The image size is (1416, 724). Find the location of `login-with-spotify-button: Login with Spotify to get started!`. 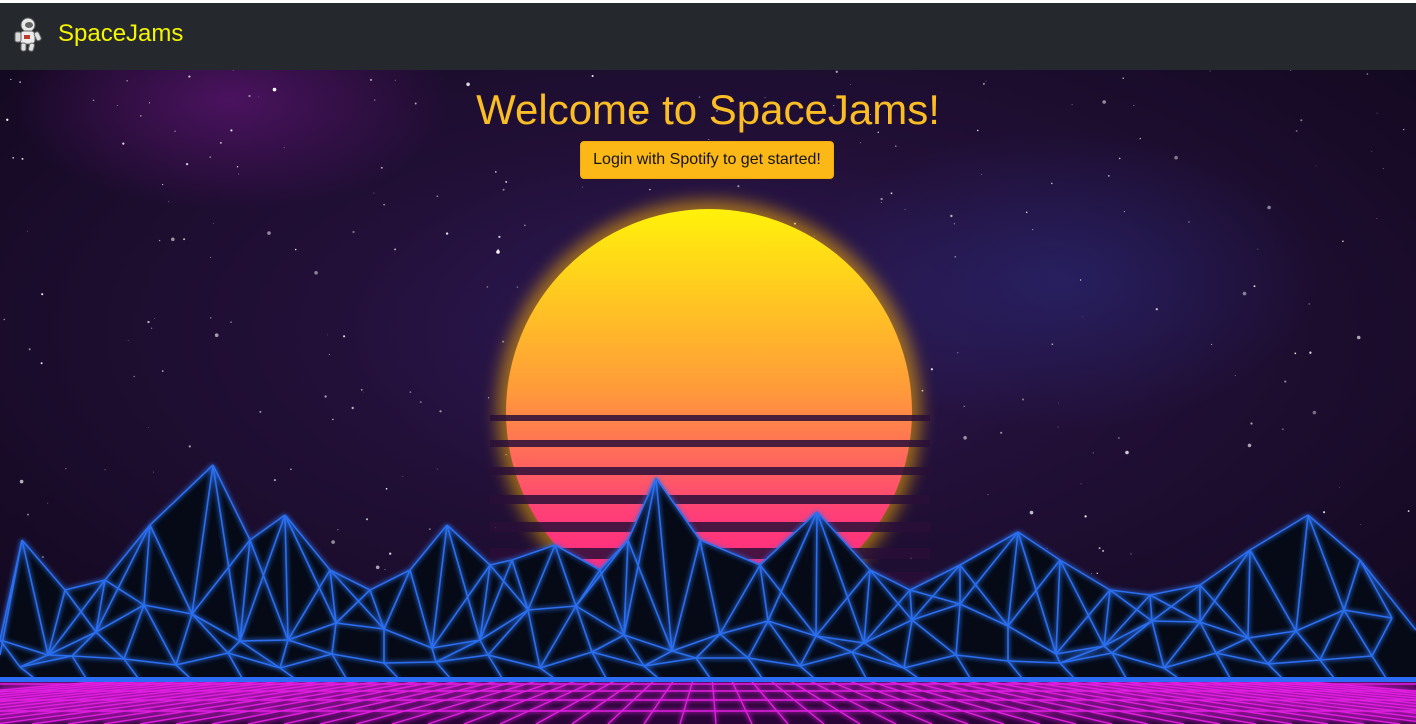

login-with-spotify-button: Login with Spotify to get started! is located at coordinates (707, 160).